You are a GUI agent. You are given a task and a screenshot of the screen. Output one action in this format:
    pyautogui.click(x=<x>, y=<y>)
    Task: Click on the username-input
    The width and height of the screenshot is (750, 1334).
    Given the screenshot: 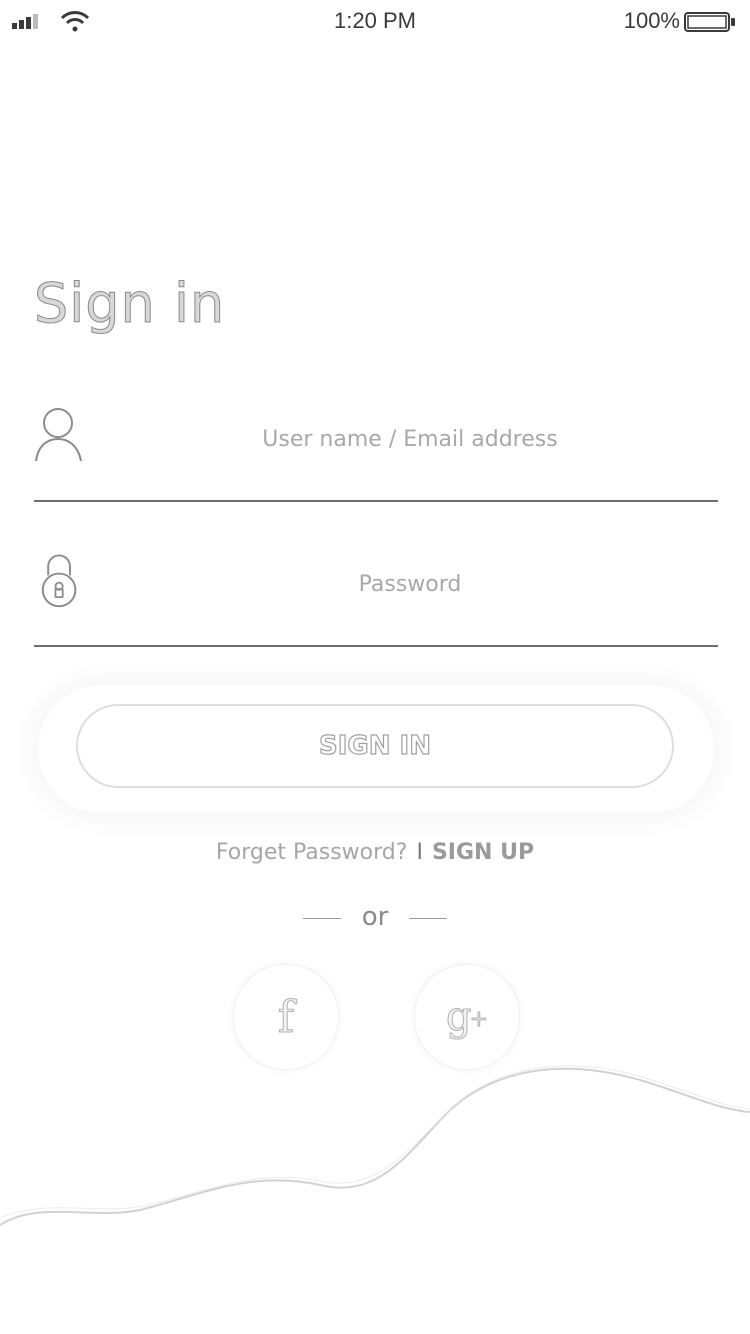 What is the action you would take?
    pyautogui.click(x=410, y=439)
    